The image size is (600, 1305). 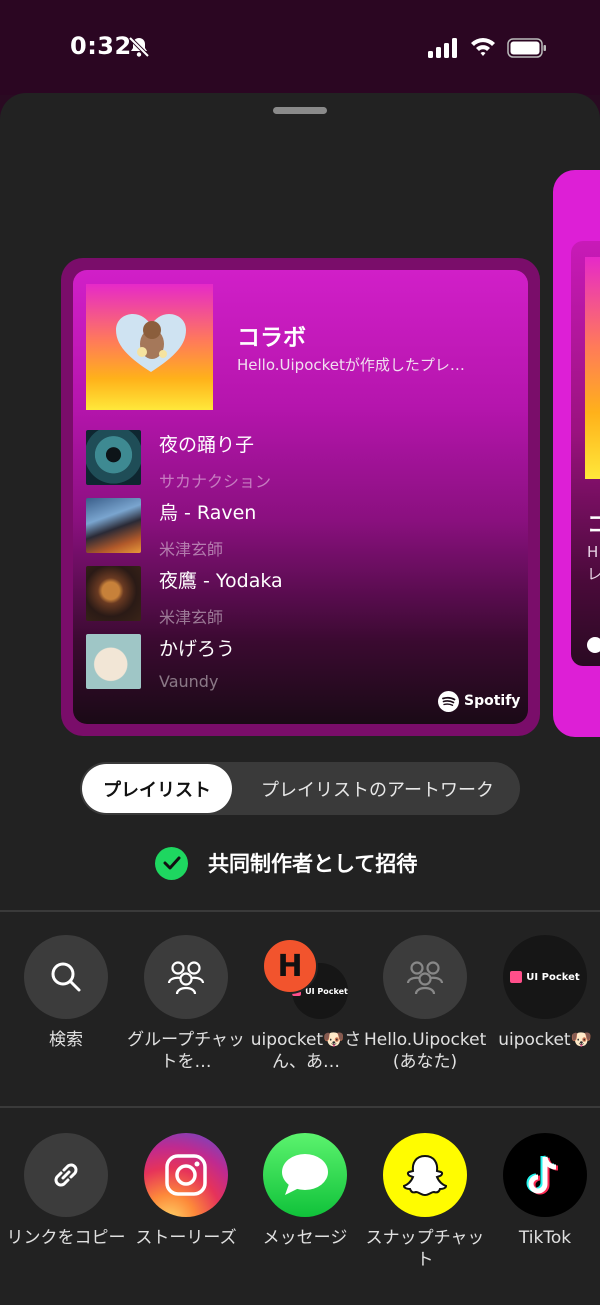 I want to click on playlist-title: コラボ, so click(x=271, y=338).